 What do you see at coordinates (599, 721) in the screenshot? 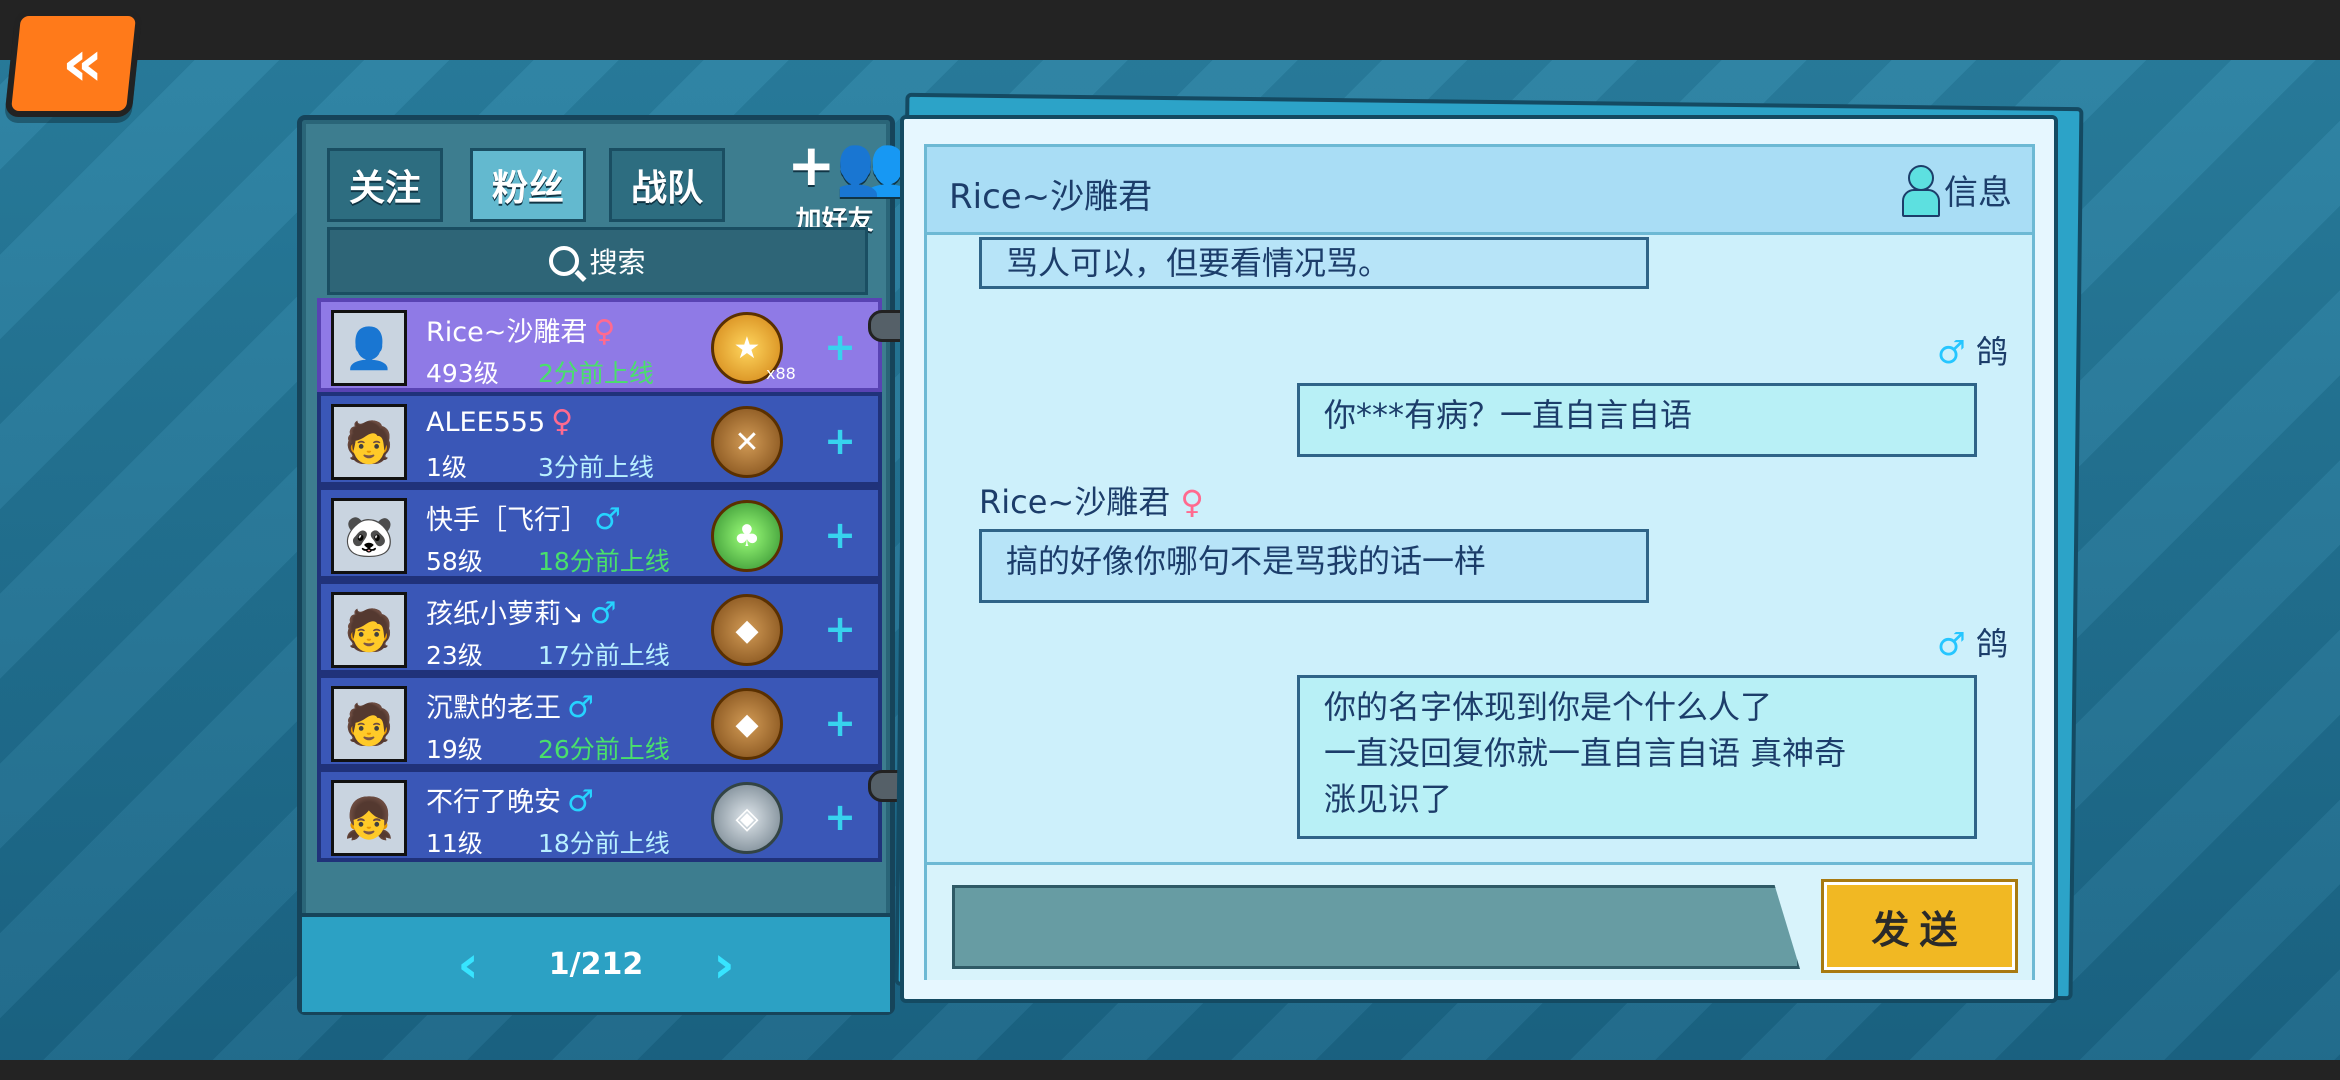
I see `friend-row: 🧑 沉默的老王 ♂ 19级 26分前上线 ◆ +` at bounding box center [599, 721].